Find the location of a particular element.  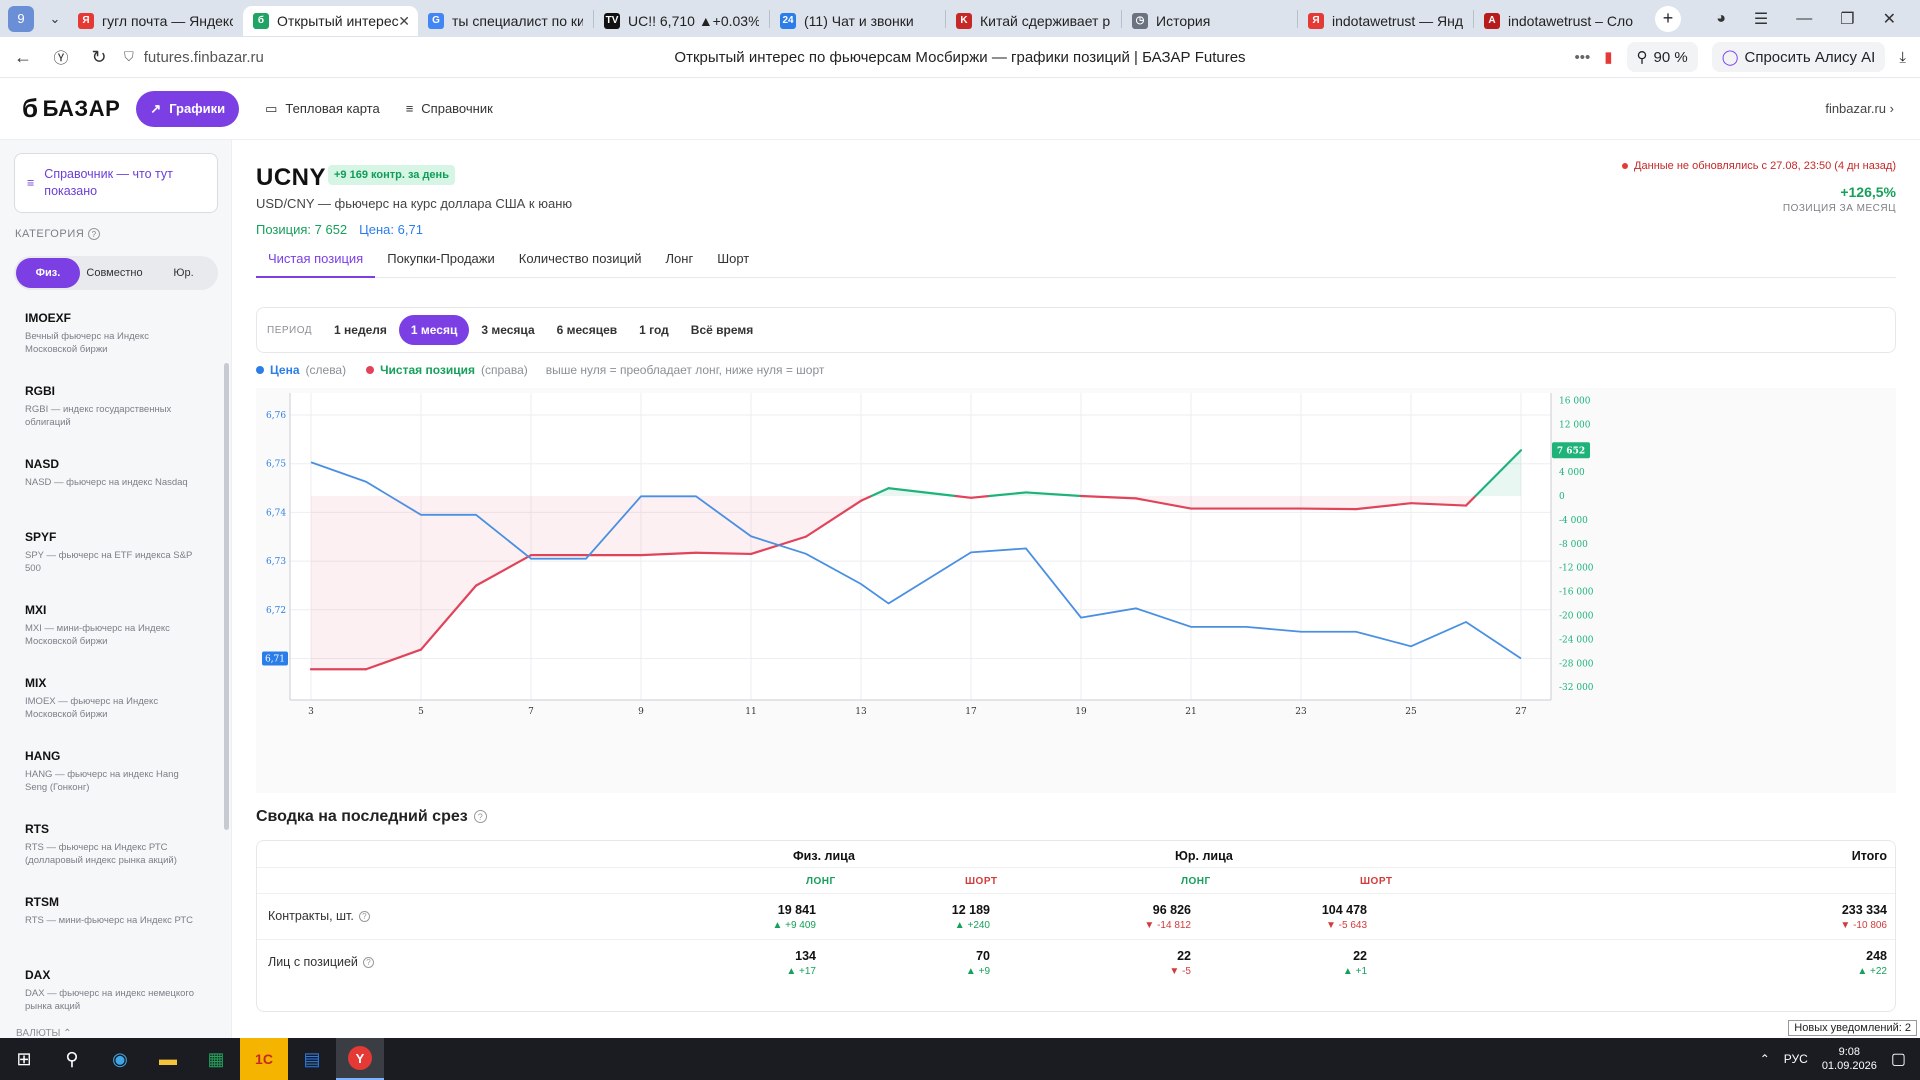

finbazar-link: finbazar.ru › is located at coordinates (1859, 108).